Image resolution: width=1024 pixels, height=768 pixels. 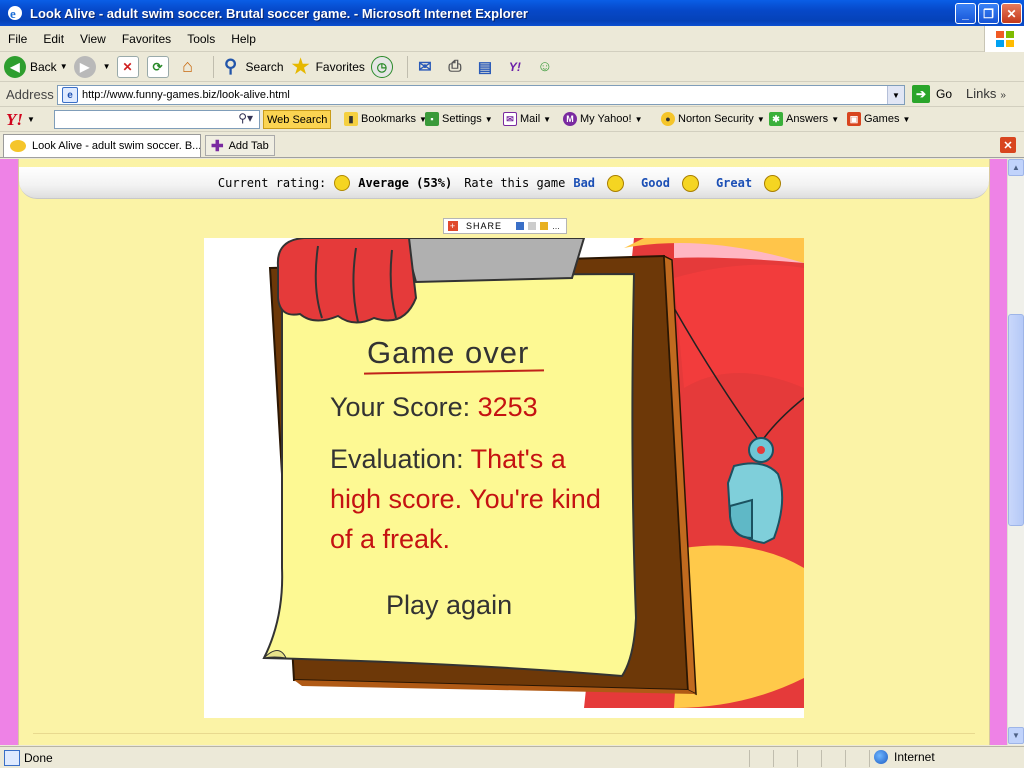 I want to click on refresh-icon: ⟳, so click(x=157, y=66).